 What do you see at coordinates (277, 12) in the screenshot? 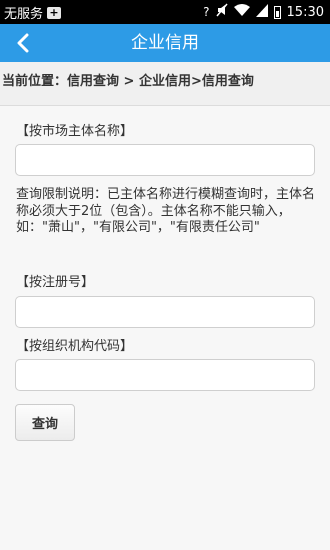
I see `battery-icon` at bounding box center [277, 12].